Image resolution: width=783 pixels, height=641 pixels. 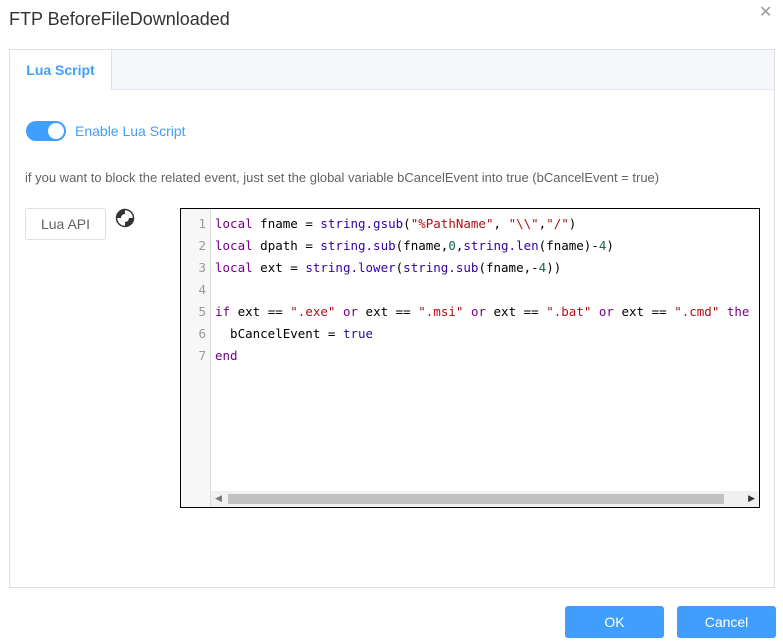 What do you see at coordinates (218, 498) in the screenshot?
I see `scroll-left-icon: ◀` at bounding box center [218, 498].